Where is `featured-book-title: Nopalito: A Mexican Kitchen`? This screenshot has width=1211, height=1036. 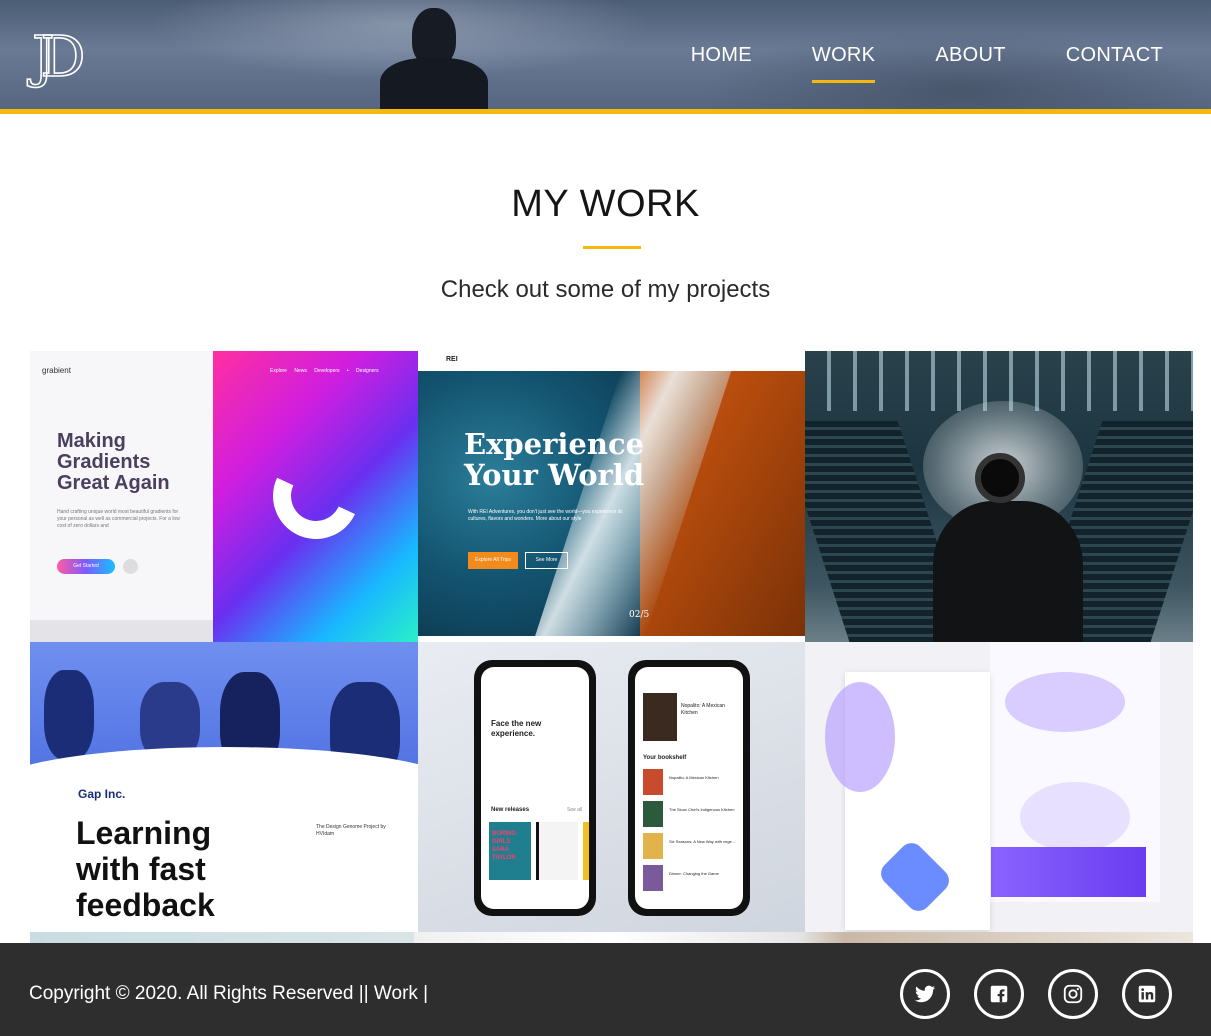 featured-book-title: Nopalito: A Mexican Kitchen is located at coordinates (703, 709).